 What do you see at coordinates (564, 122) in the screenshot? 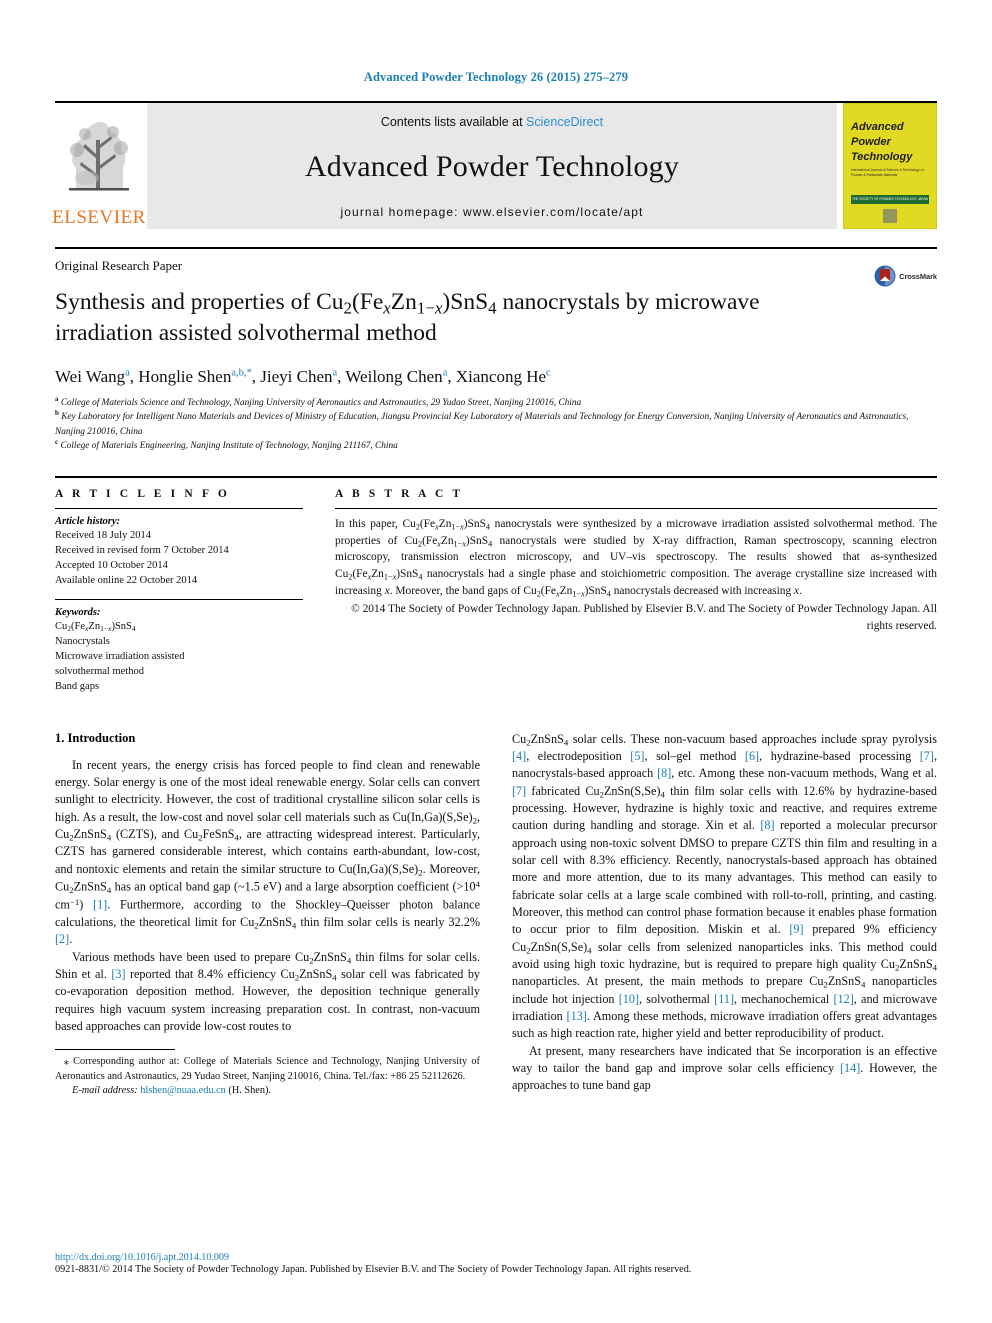
I see `sciencedirect-link: ScienceDirect` at bounding box center [564, 122].